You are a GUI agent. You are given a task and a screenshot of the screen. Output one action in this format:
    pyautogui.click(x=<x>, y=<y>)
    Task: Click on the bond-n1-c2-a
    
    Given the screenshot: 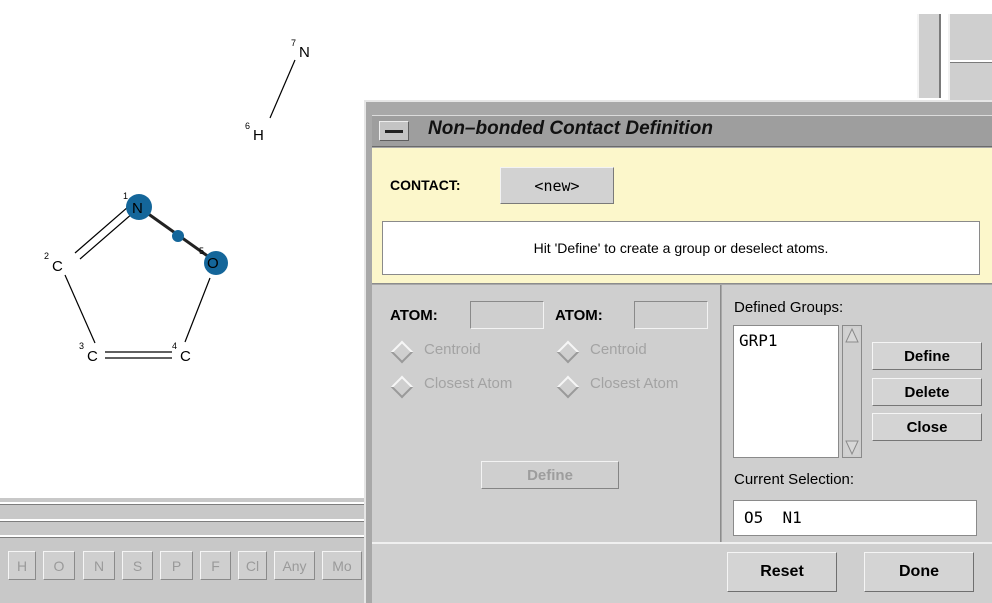 What is the action you would take?
    pyautogui.click(x=101, y=230)
    